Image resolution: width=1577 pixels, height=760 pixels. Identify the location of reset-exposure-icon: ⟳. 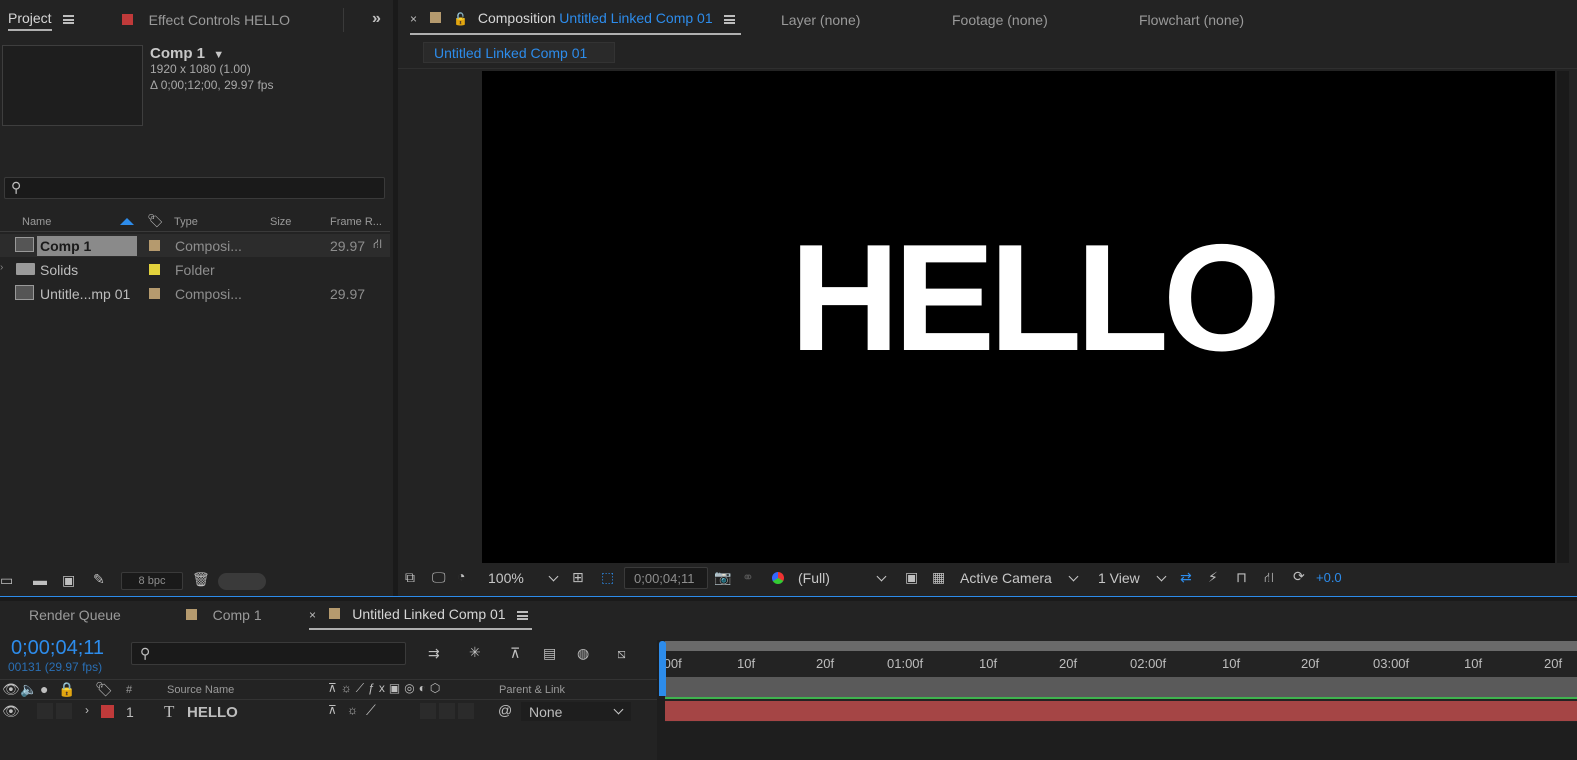
(1299, 576).